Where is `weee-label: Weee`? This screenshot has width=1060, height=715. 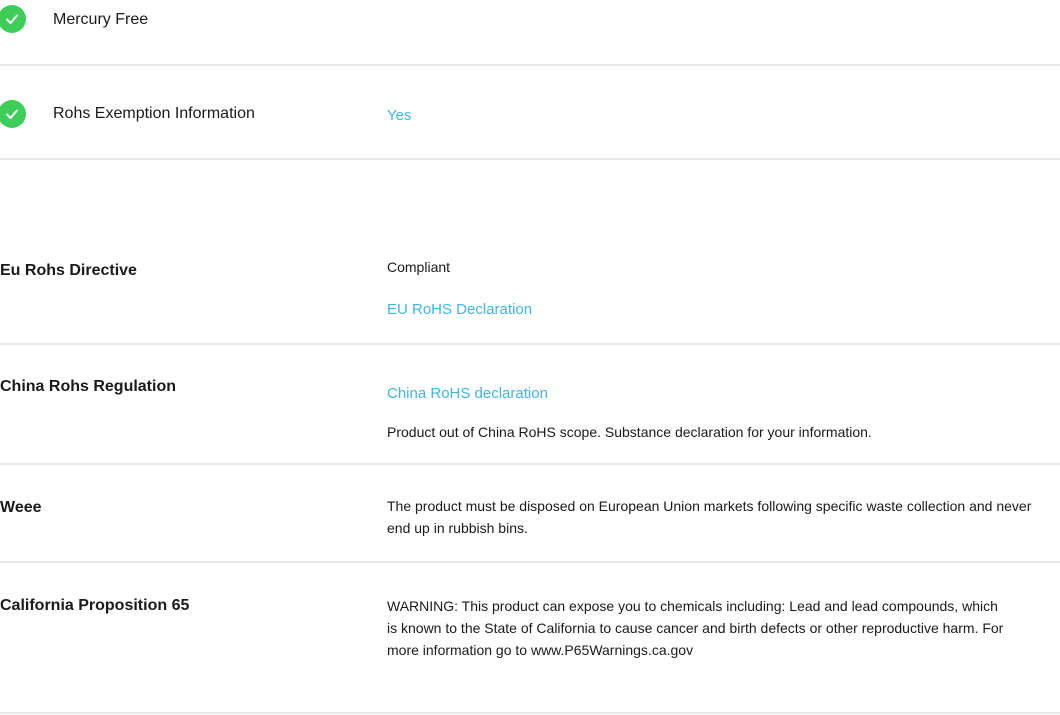 weee-label: Weee is located at coordinates (21, 507).